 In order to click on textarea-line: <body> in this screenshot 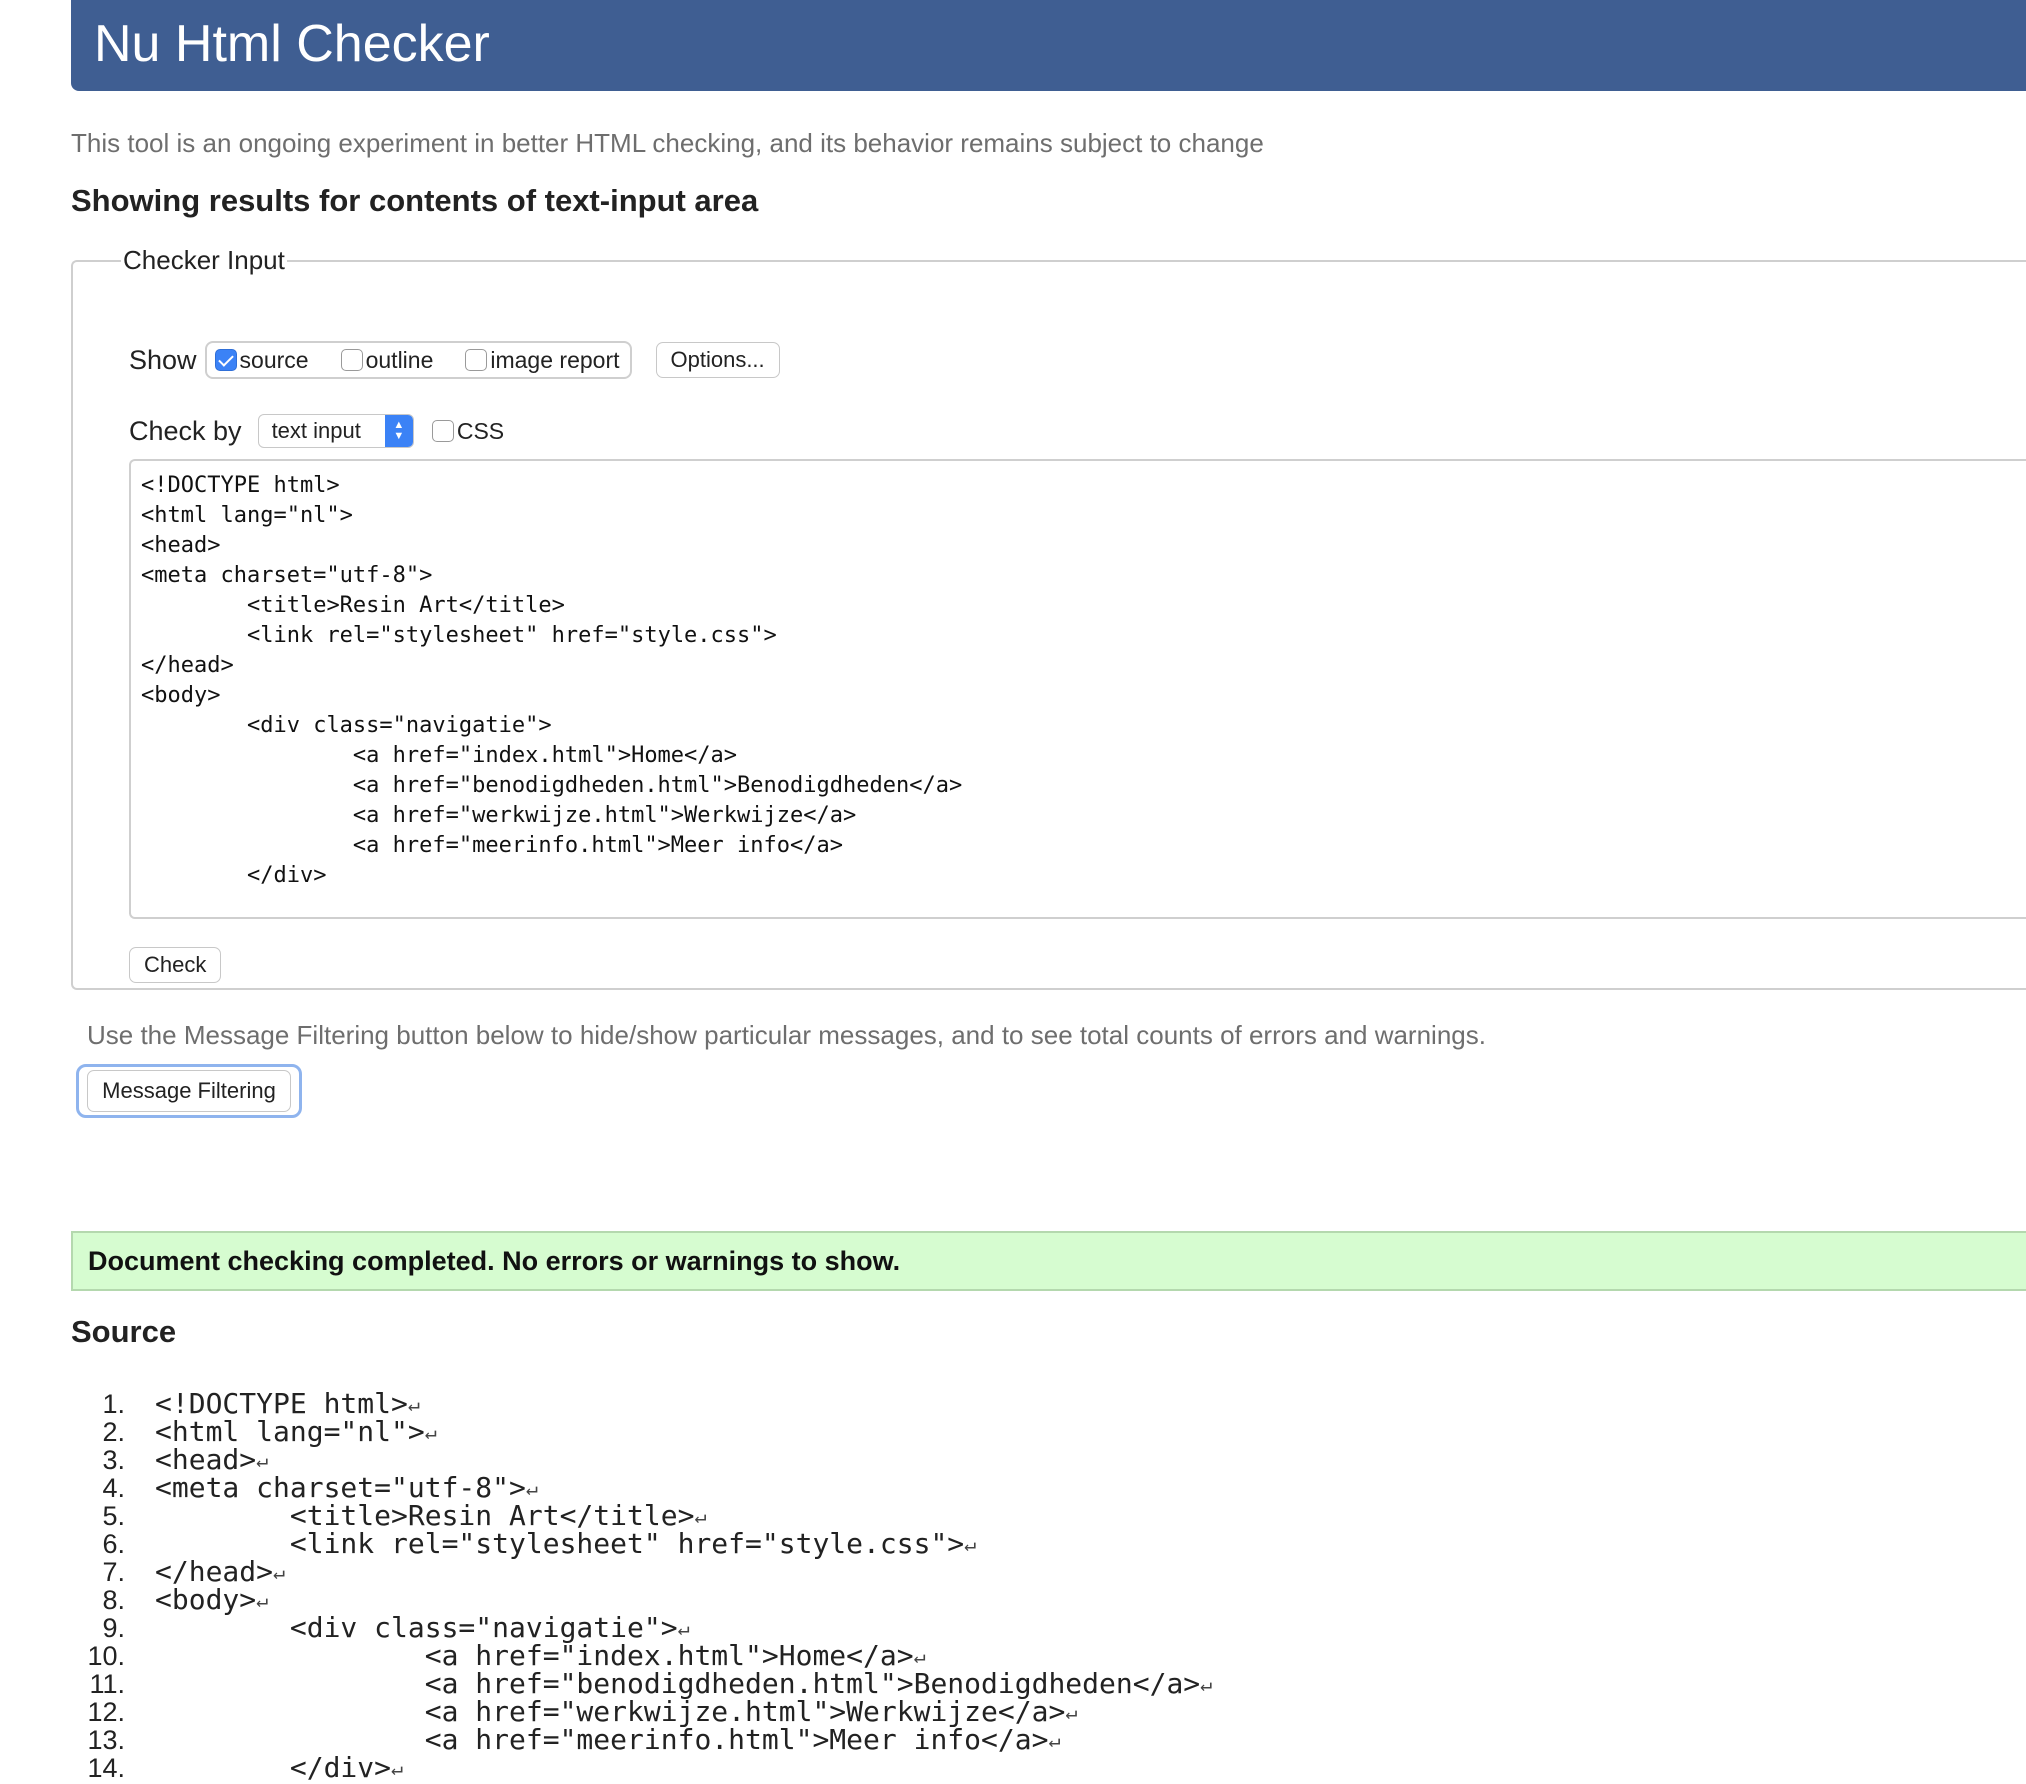, I will do `click(181, 695)`.